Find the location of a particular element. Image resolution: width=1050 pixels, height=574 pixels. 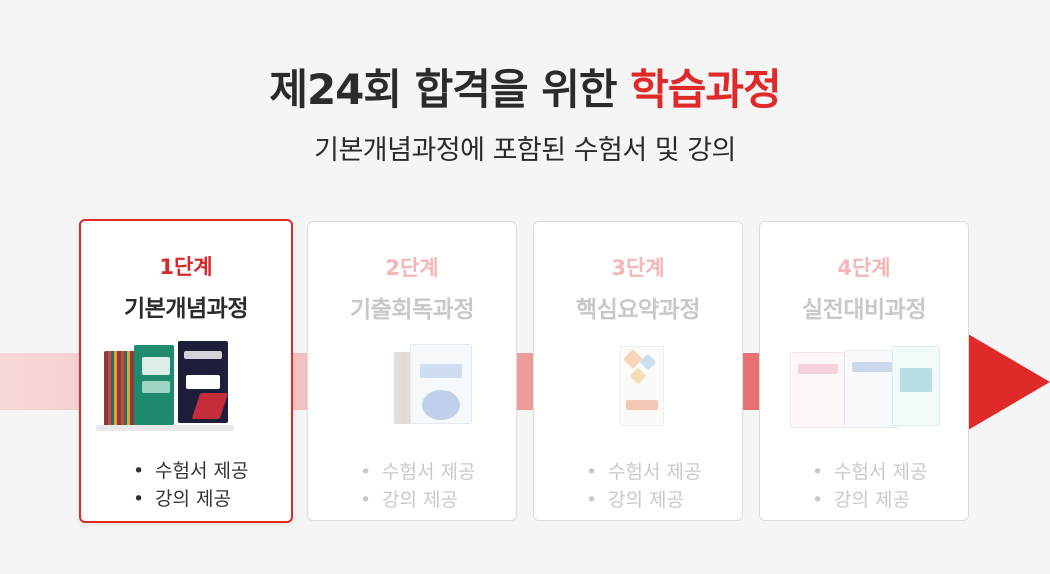

step-card-1: 1단계 기본개념과정 • 수험서 제공 • 강의 제공 is located at coordinates (186, 371).